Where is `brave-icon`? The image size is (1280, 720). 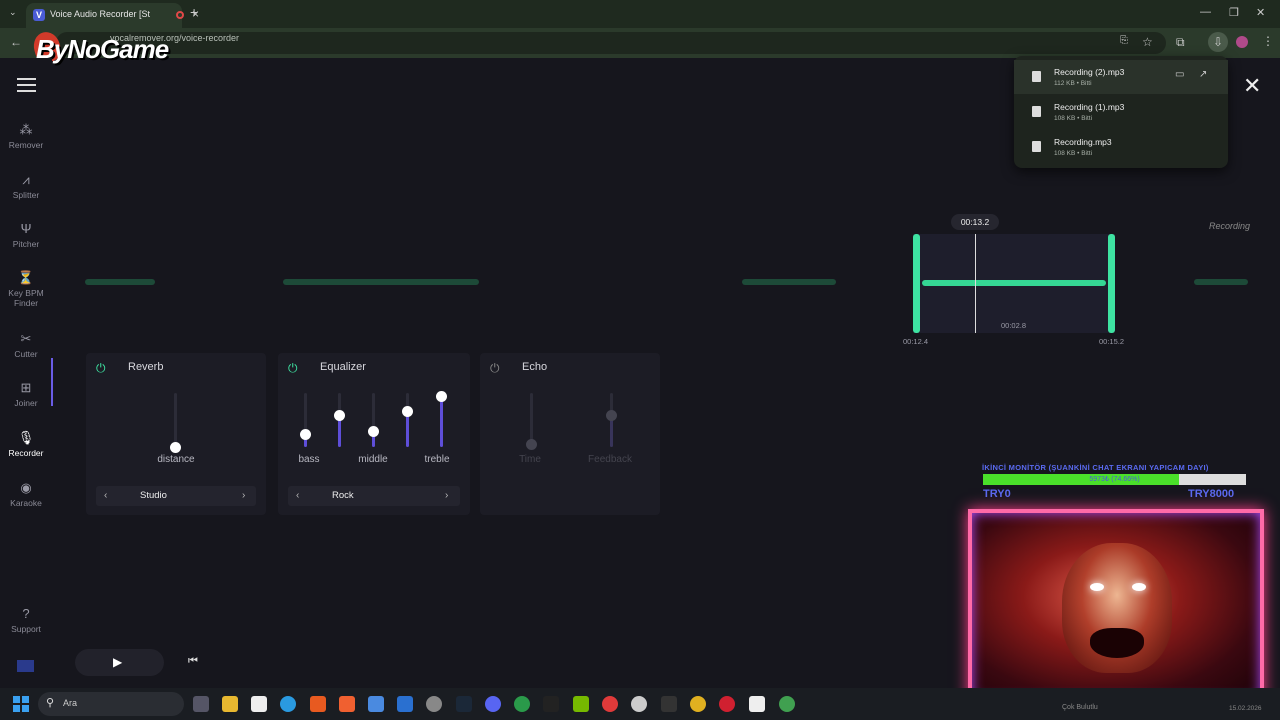
brave-icon is located at coordinates (347, 704).